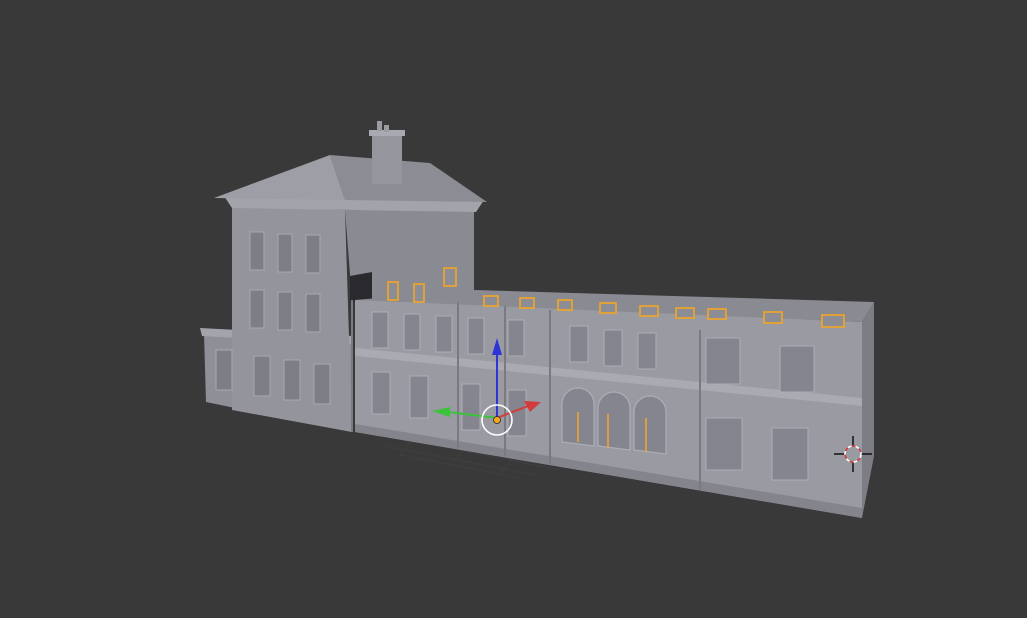 The width and height of the screenshot is (1027, 618). What do you see at coordinates (868, 410) in the screenshot?
I see `long-wing-end` at bounding box center [868, 410].